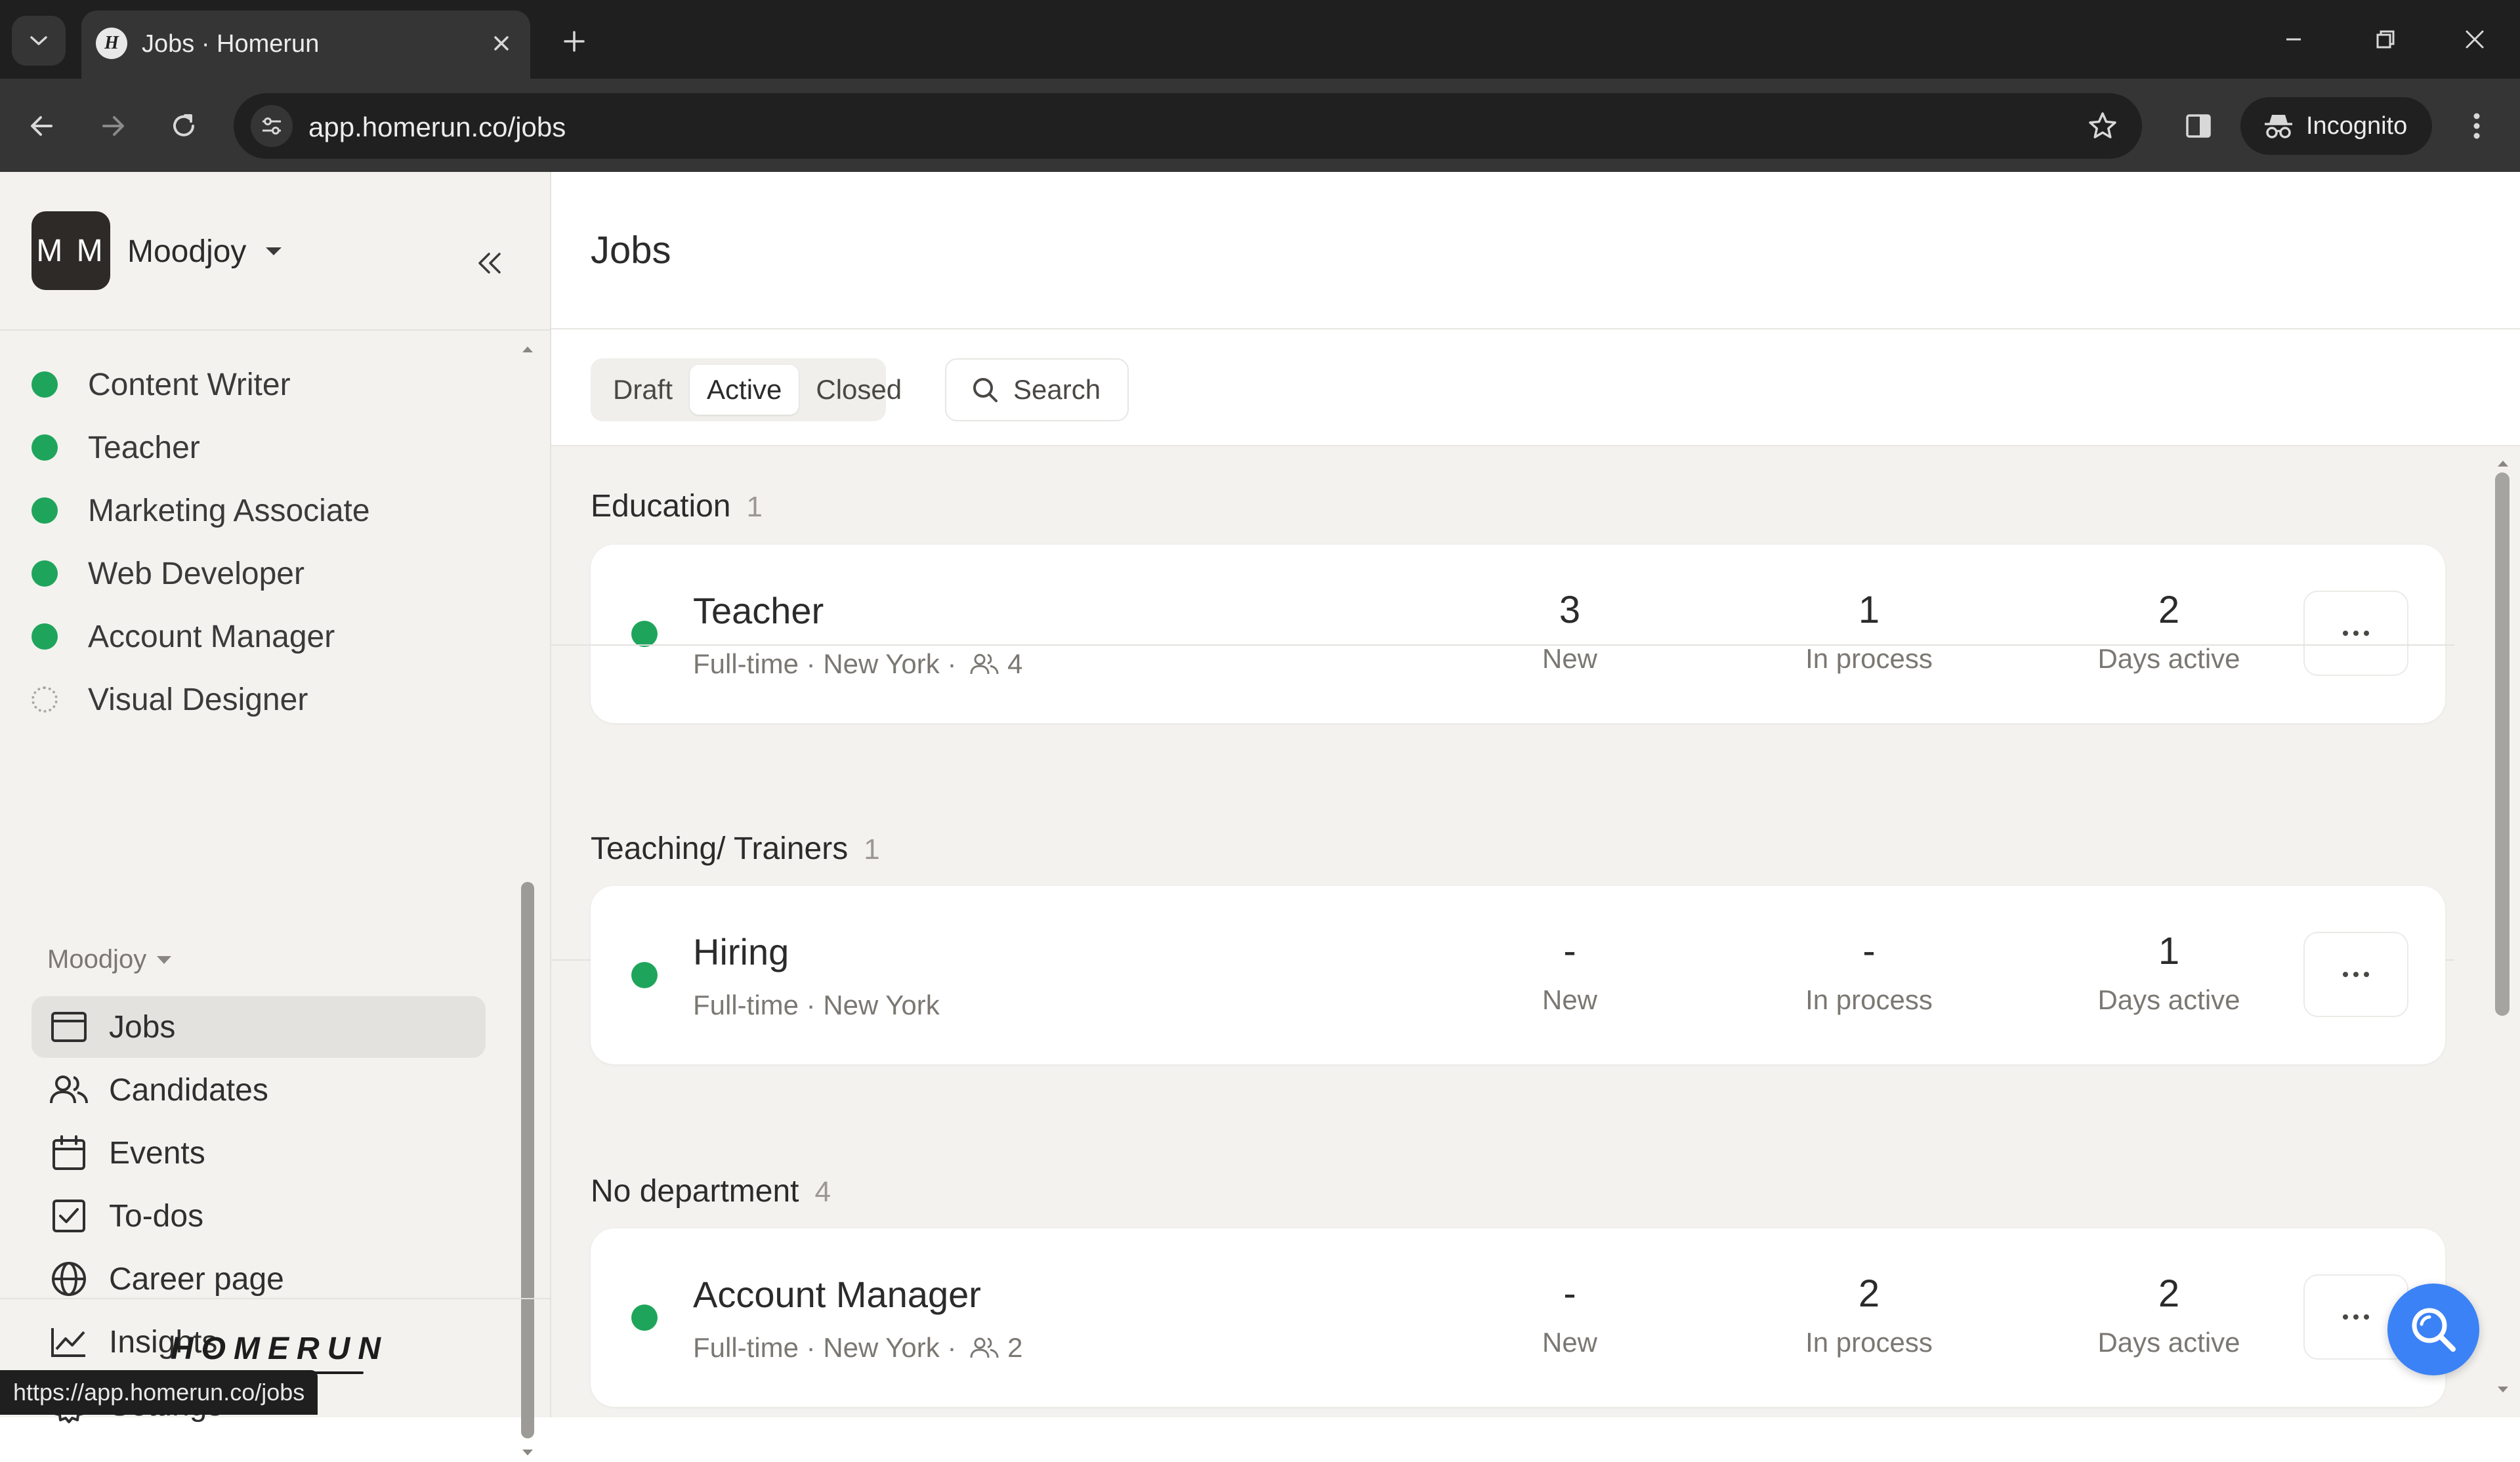  I want to click on main-scrollbar, so click(2502, 926).